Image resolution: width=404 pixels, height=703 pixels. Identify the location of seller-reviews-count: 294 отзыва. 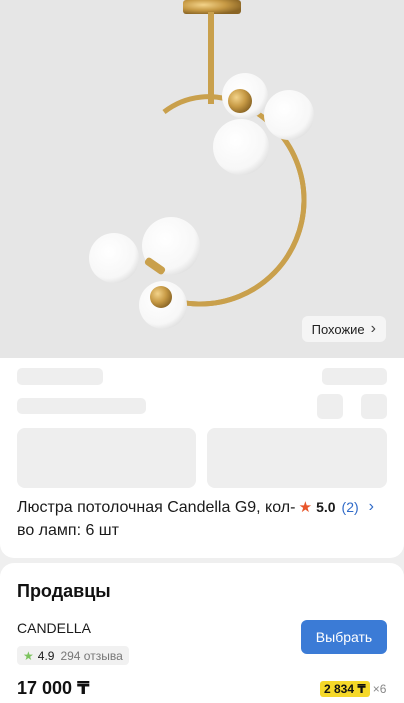
(91, 655).